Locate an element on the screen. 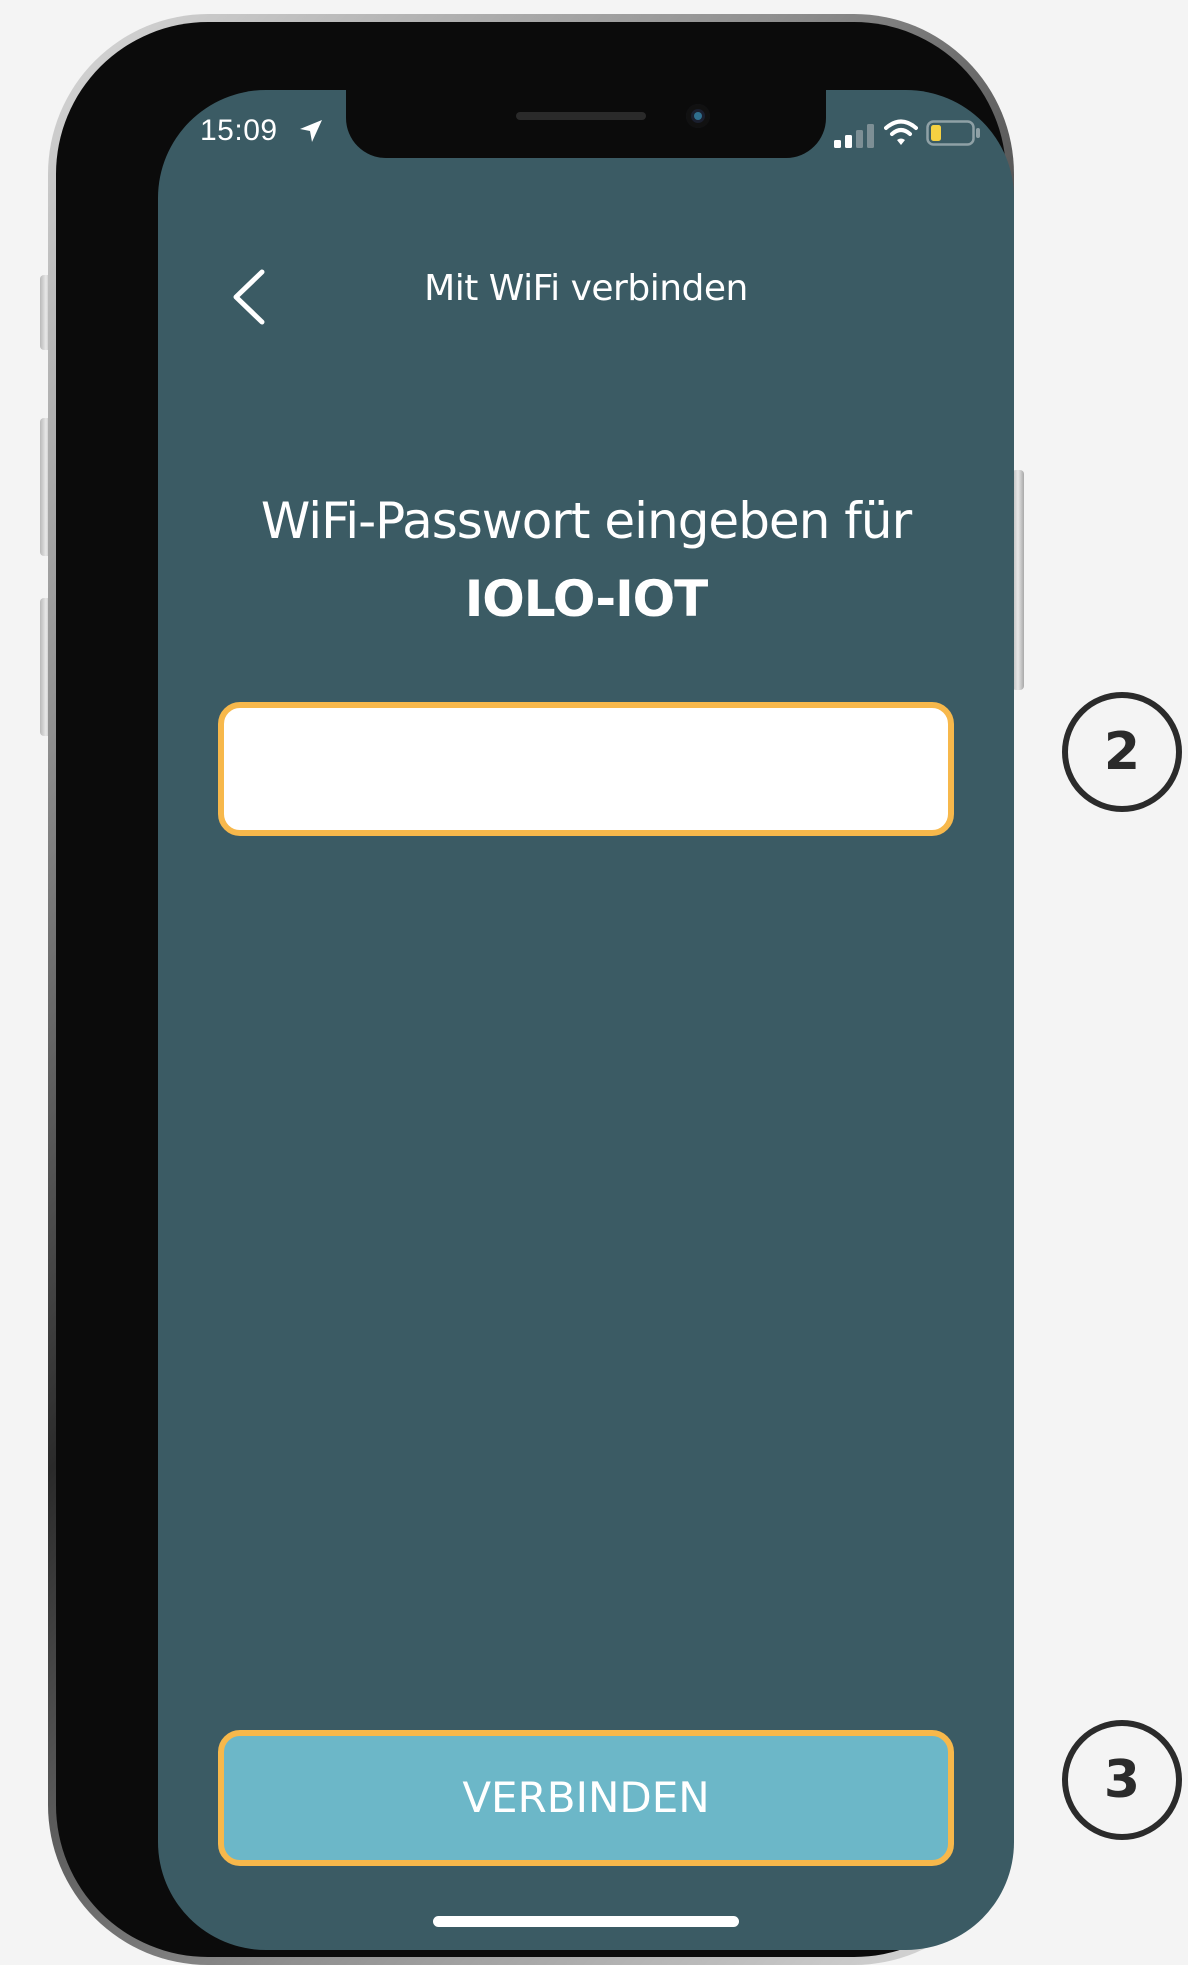  cellular-signal-icon is located at coordinates (854, 136).